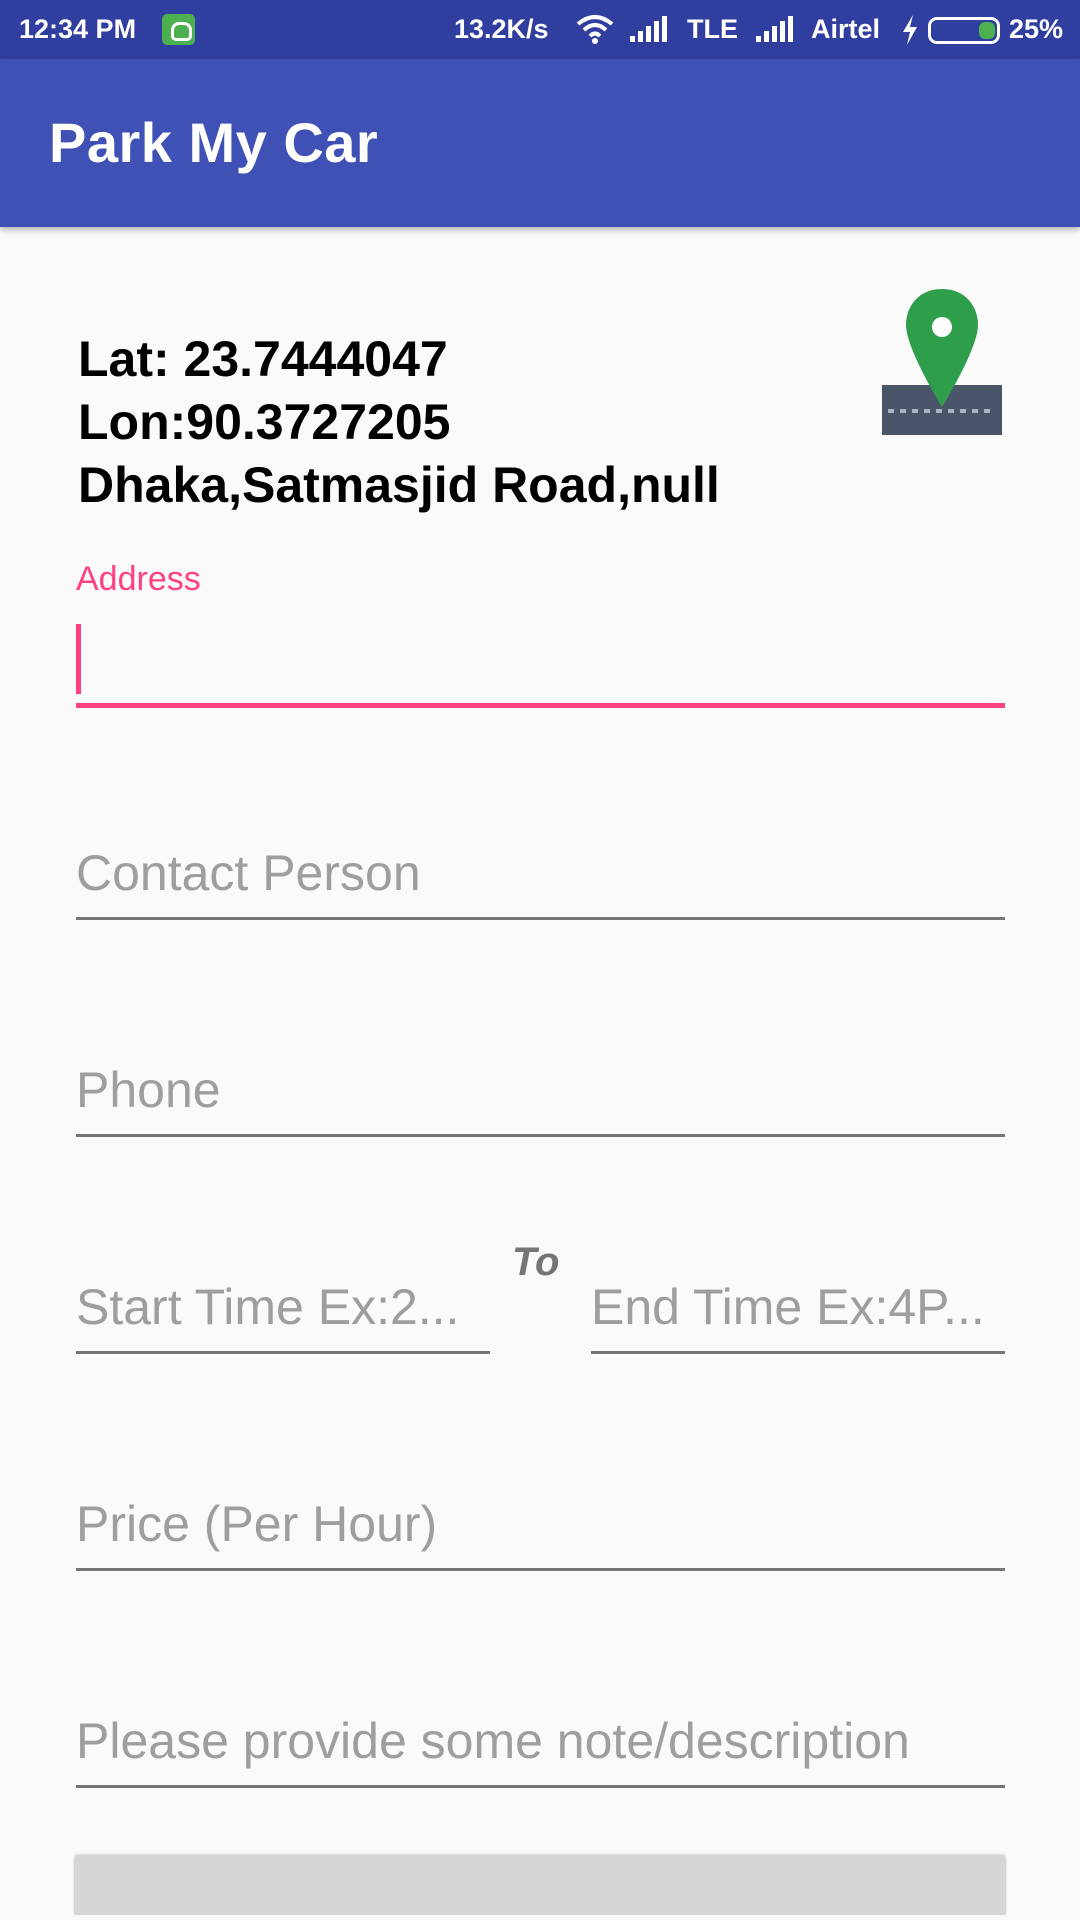 The height and width of the screenshot is (1920, 1080). What do you see at coordinates (846, 29) in the screenshot?
I see `carrier-name: Airtel` at bounding box center [846, 29].